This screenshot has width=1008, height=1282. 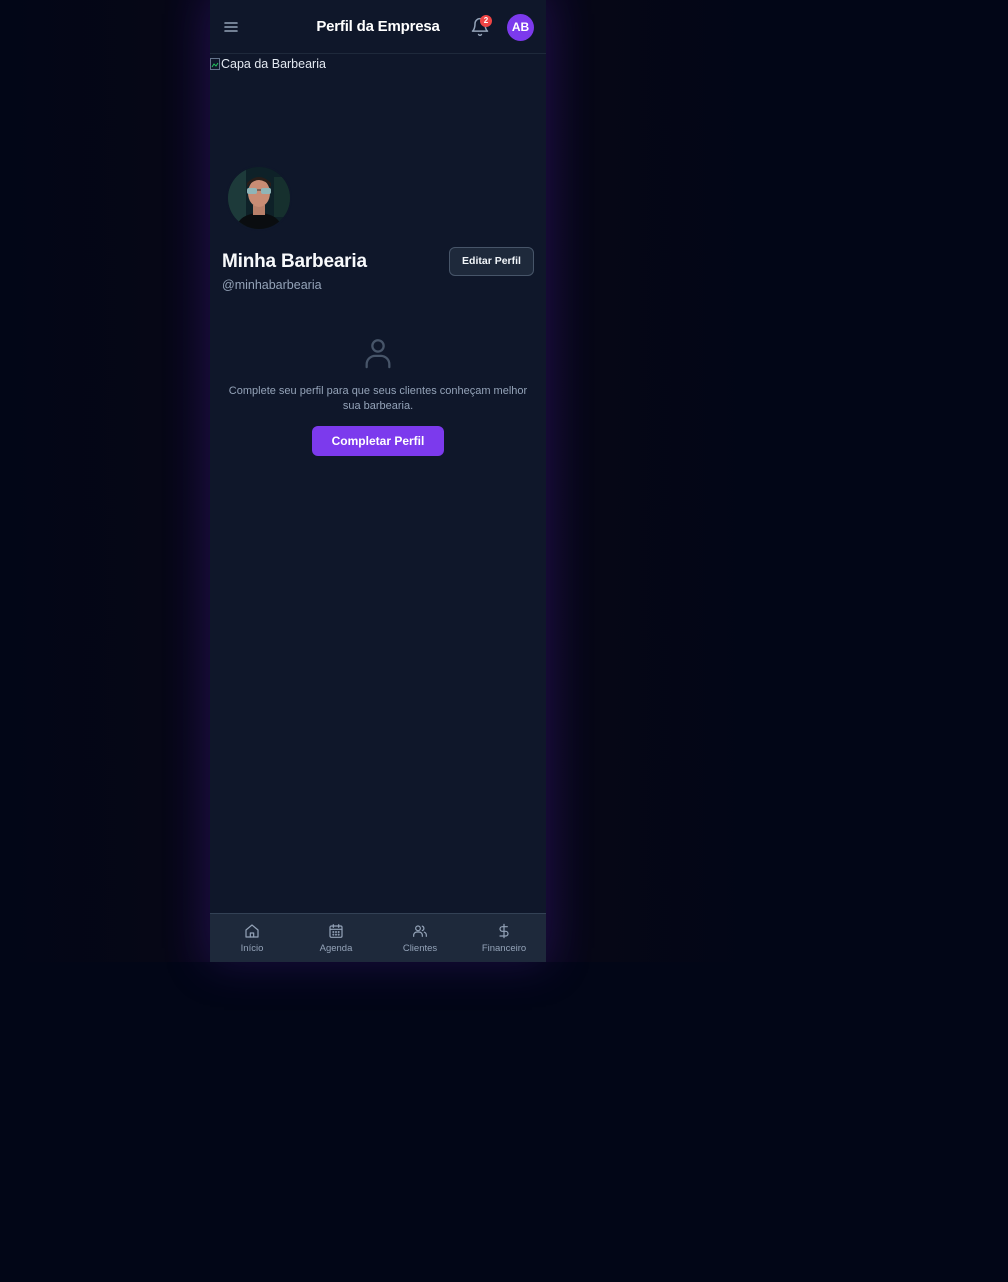 What do you see at coordinates (336, 931) in the screenshot?
I see `calendar-icon` at bounding box center [336, 931].